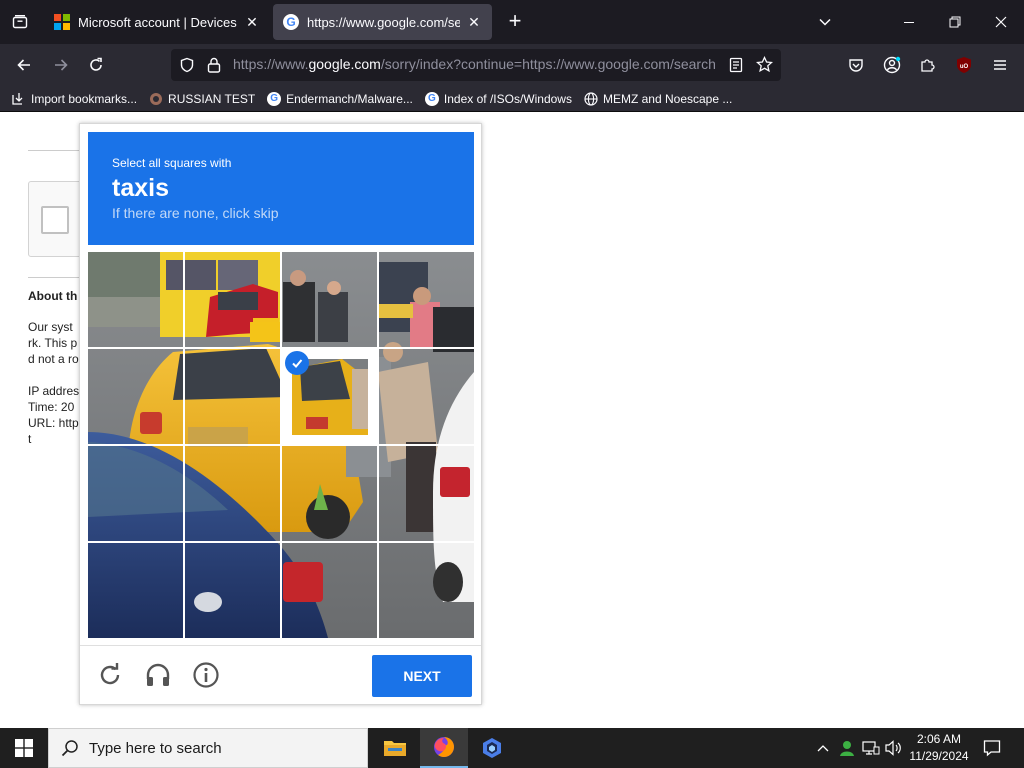 This screenshot has height=768, width=1024. What do you see at coordinates (823, 748) in the screenshot?
I see `show-hidden-icons-chevron-icon` at bounding box center [823, 748].